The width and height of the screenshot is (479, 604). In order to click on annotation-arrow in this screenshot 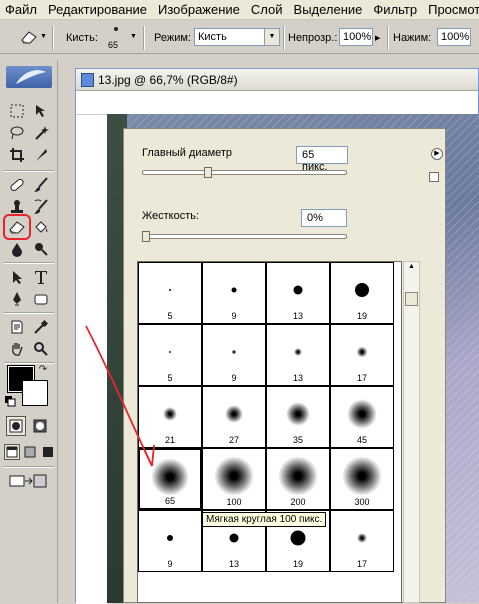, I will do `click(120, 396)`.